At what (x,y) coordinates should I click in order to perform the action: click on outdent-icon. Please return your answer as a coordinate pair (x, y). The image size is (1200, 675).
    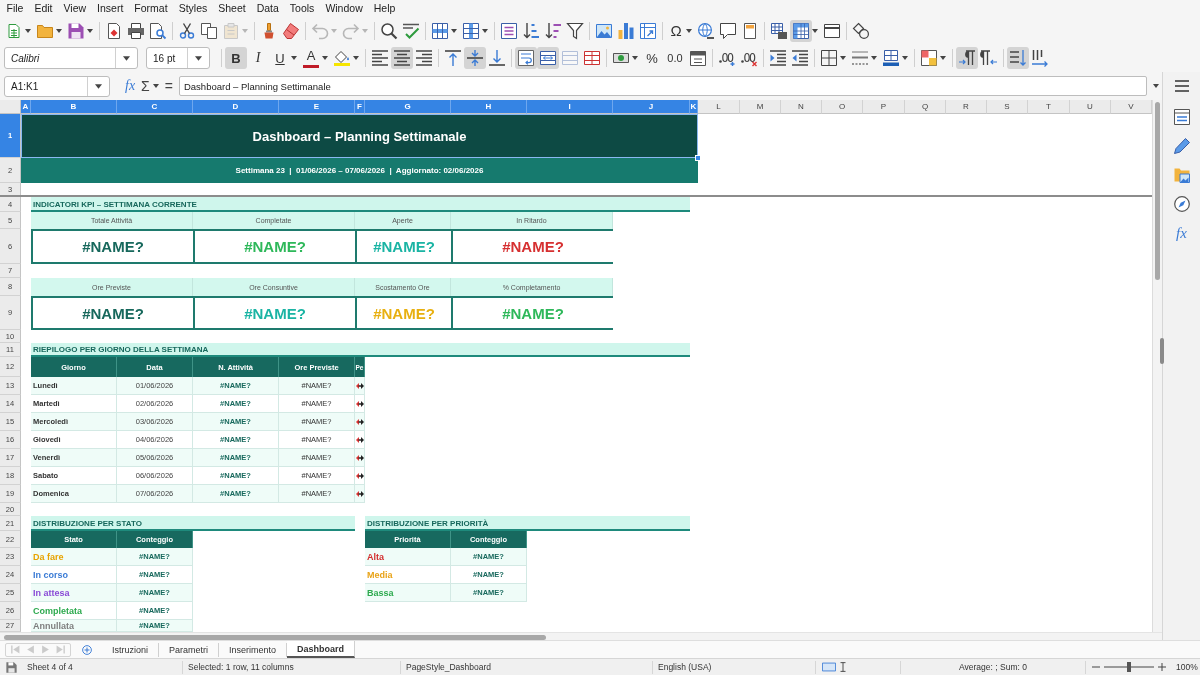
    Looking at the image, I should click on (800, 58).